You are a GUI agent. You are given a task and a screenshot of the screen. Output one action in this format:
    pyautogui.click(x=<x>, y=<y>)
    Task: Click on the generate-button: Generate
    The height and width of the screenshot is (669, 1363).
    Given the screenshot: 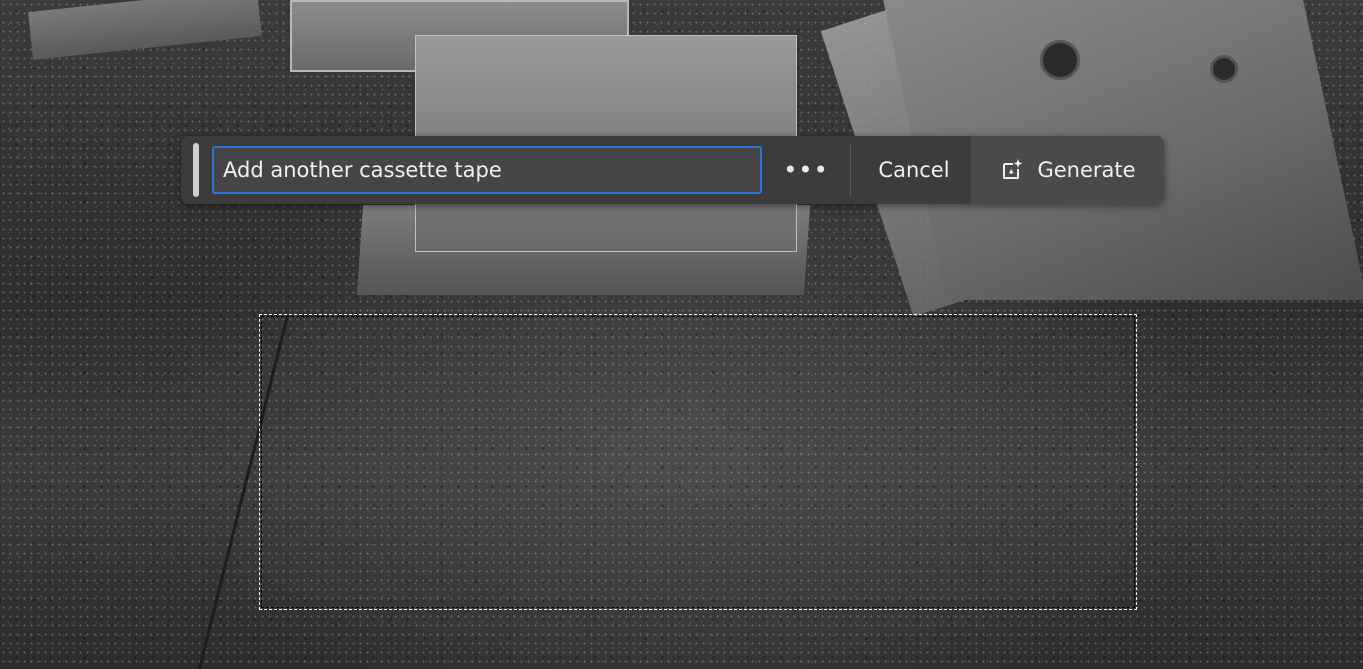 What is the action you would take?
    pyautogui.click(x=1067, y=170)
    